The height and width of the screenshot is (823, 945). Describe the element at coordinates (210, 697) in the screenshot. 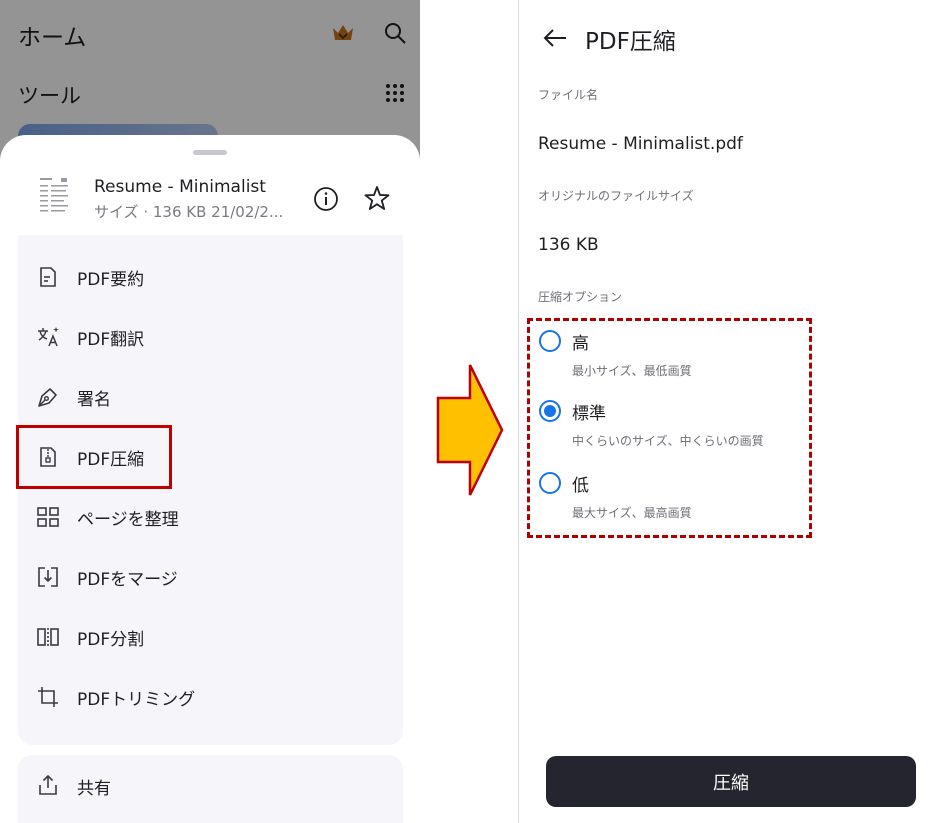

I see `menu-item-pdf-crop: PDFトリミング` at that location.